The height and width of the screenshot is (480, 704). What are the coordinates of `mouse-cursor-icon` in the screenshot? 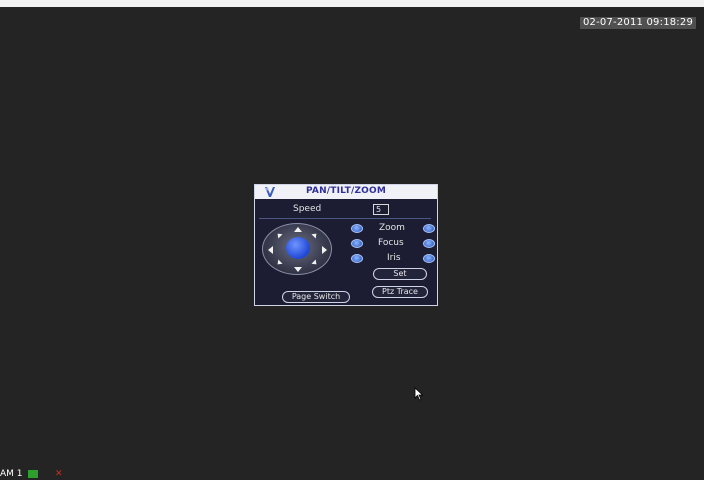 It's located at (419, 394).